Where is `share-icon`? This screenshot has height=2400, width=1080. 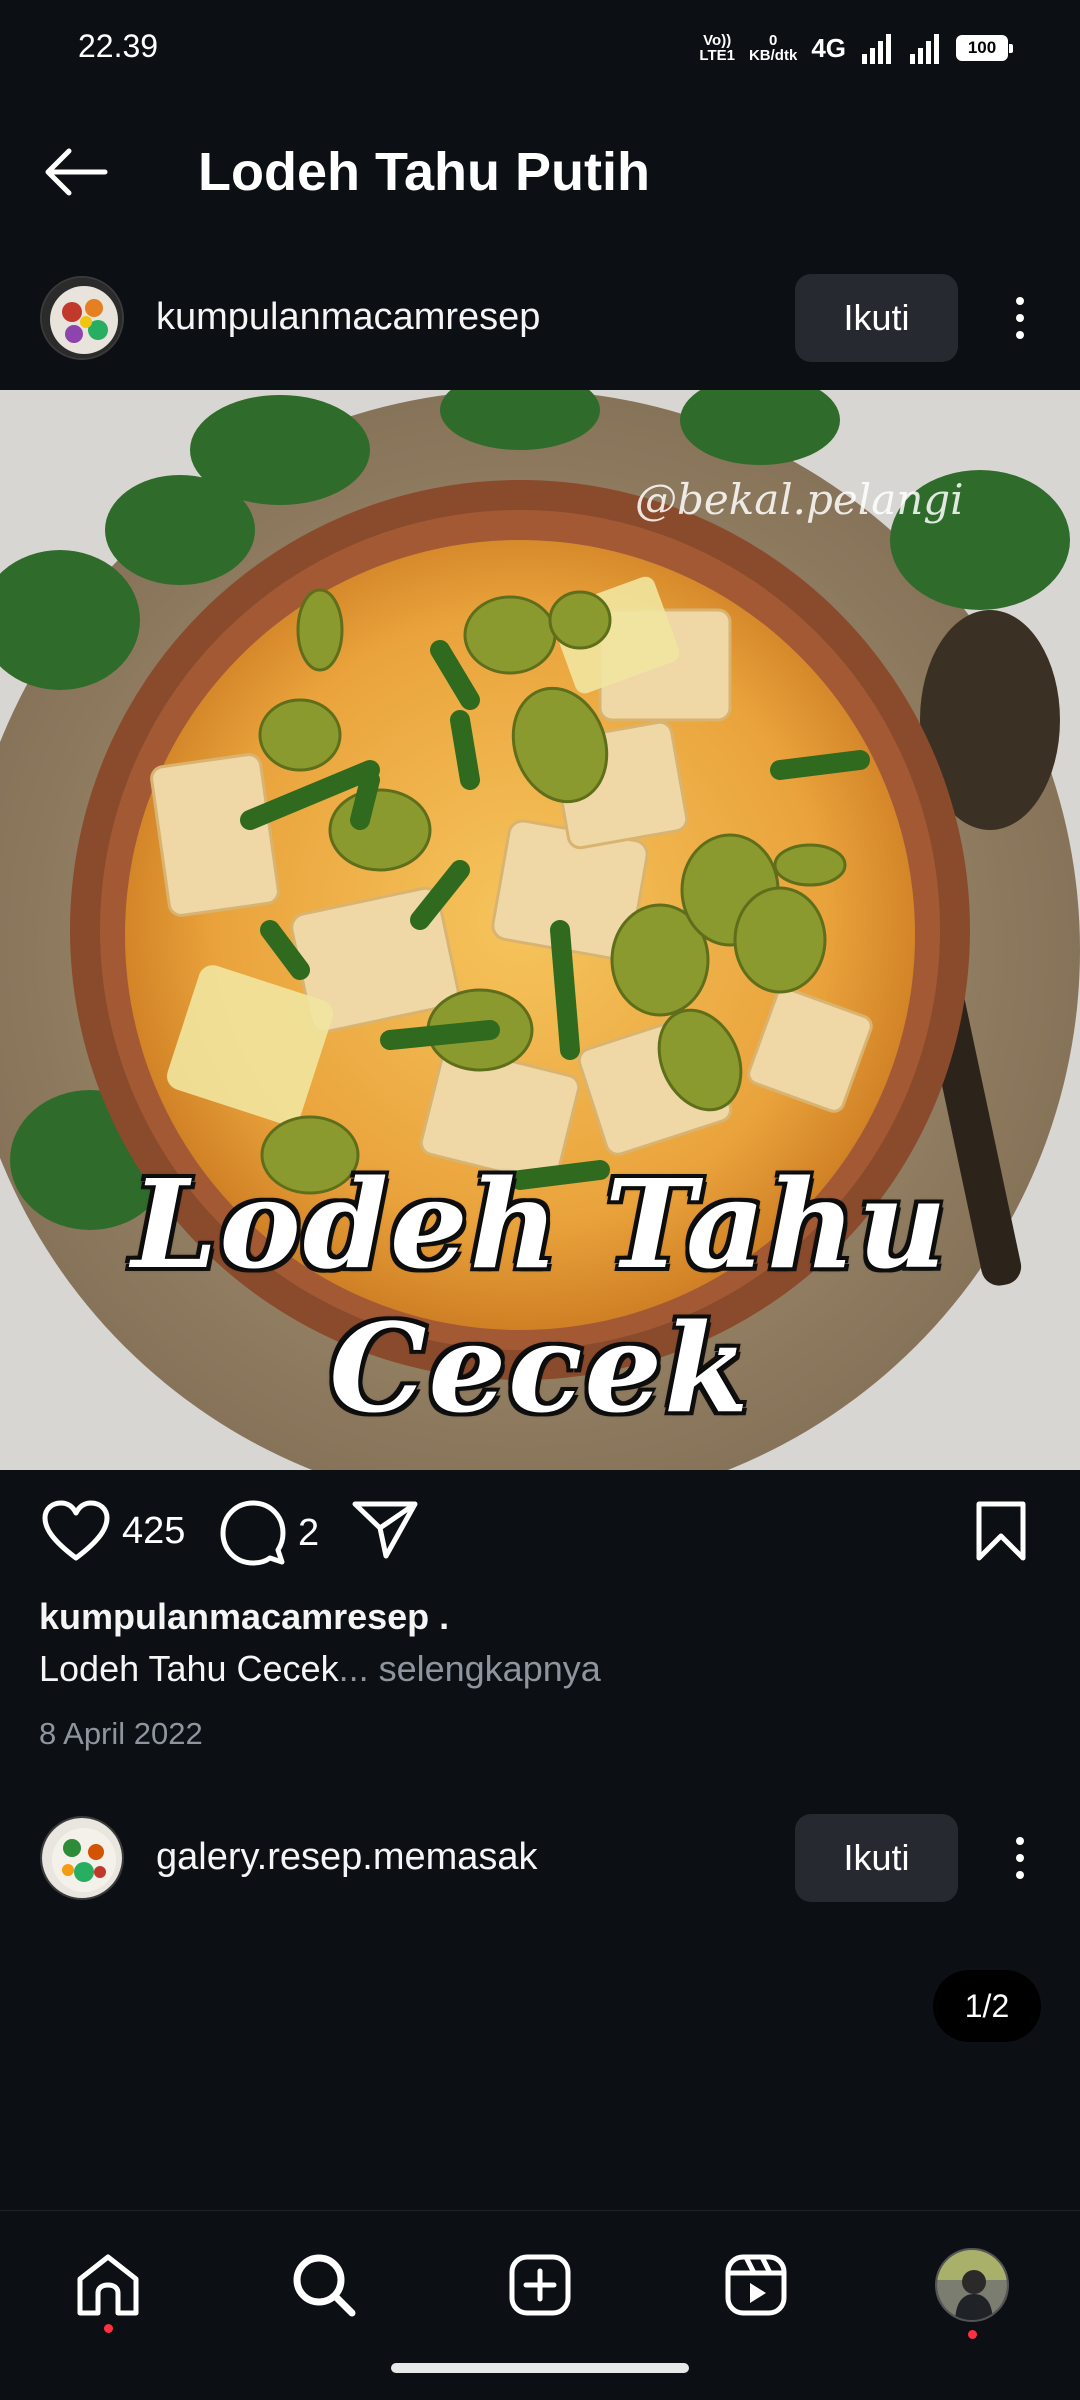 share-icon is located at coordinates (385, 1530).